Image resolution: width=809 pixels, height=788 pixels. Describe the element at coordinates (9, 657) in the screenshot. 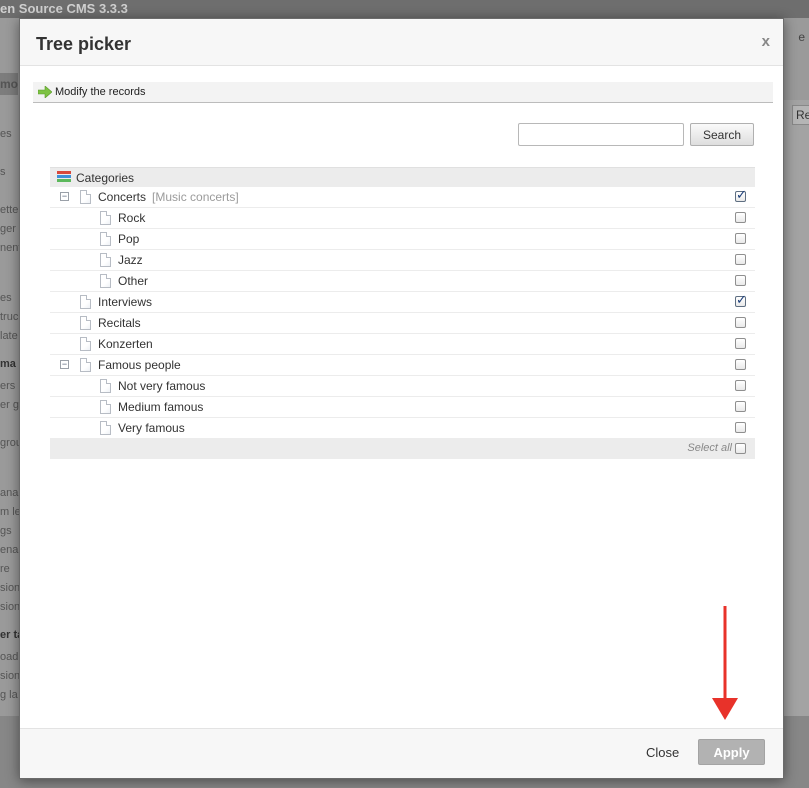

I see `background-sidebar-item: oad` at that location.